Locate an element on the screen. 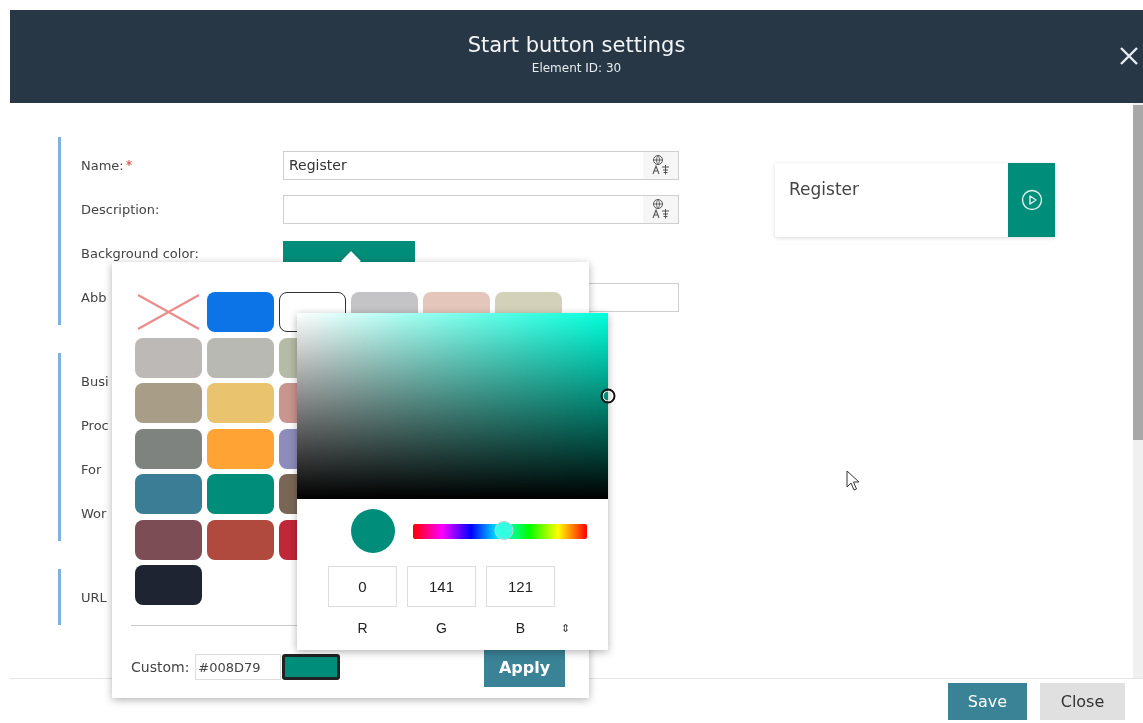  scrollbar-thumb is located at coordinates (1138, 272).